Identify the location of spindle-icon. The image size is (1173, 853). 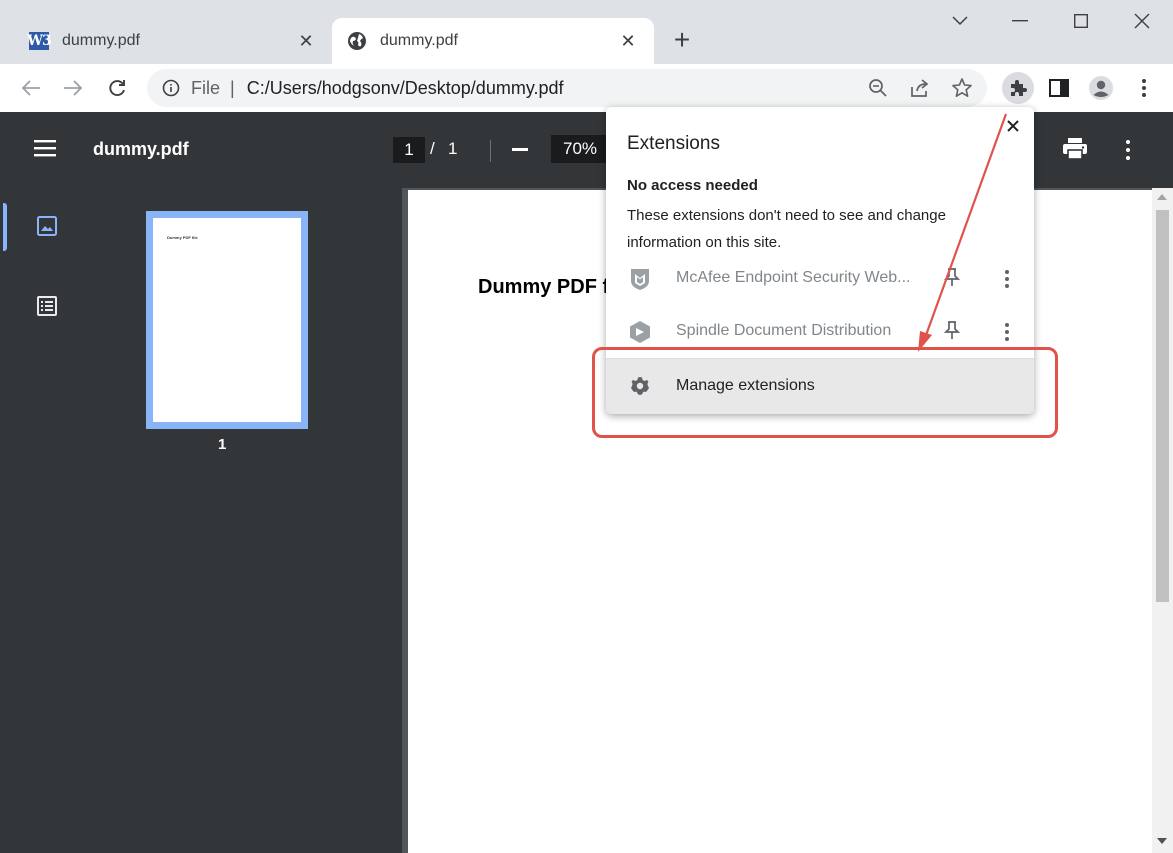
(640, 332).